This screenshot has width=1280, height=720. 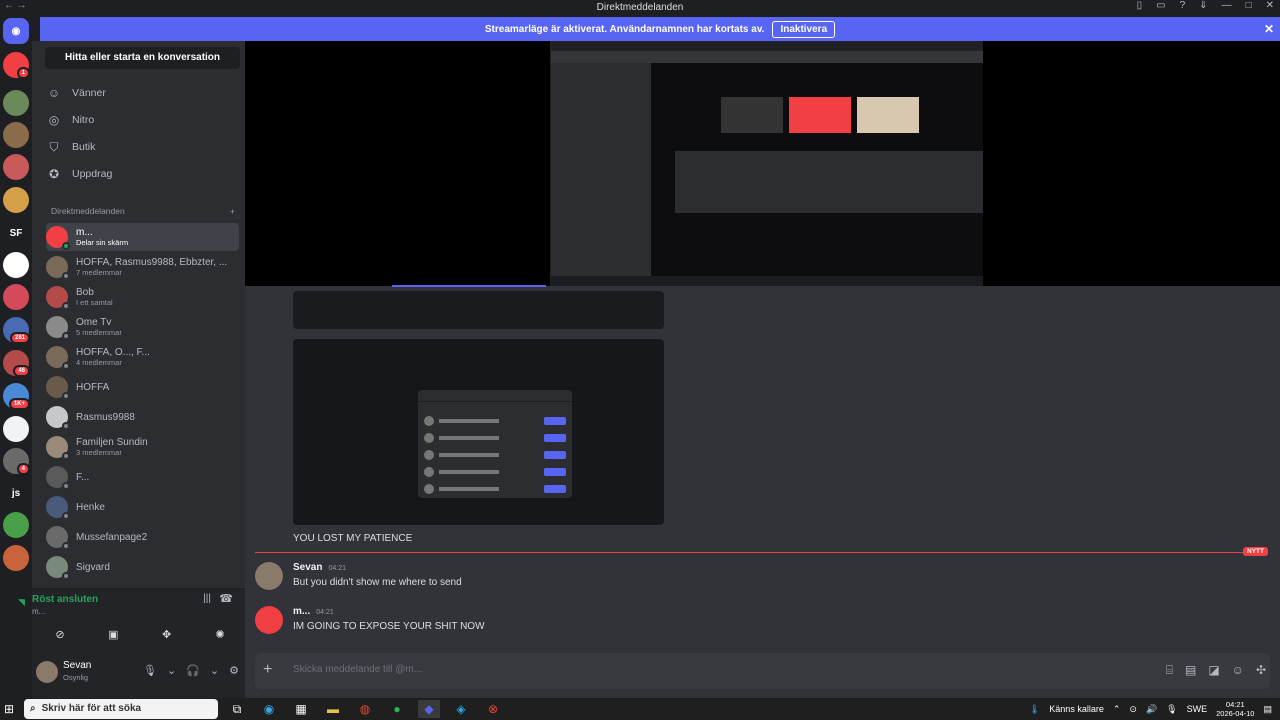 What do you see at coordinates (1269, 29) in the screenshot?
I see `close-banner-icon: ✕` at bounding box center [1269, 29].